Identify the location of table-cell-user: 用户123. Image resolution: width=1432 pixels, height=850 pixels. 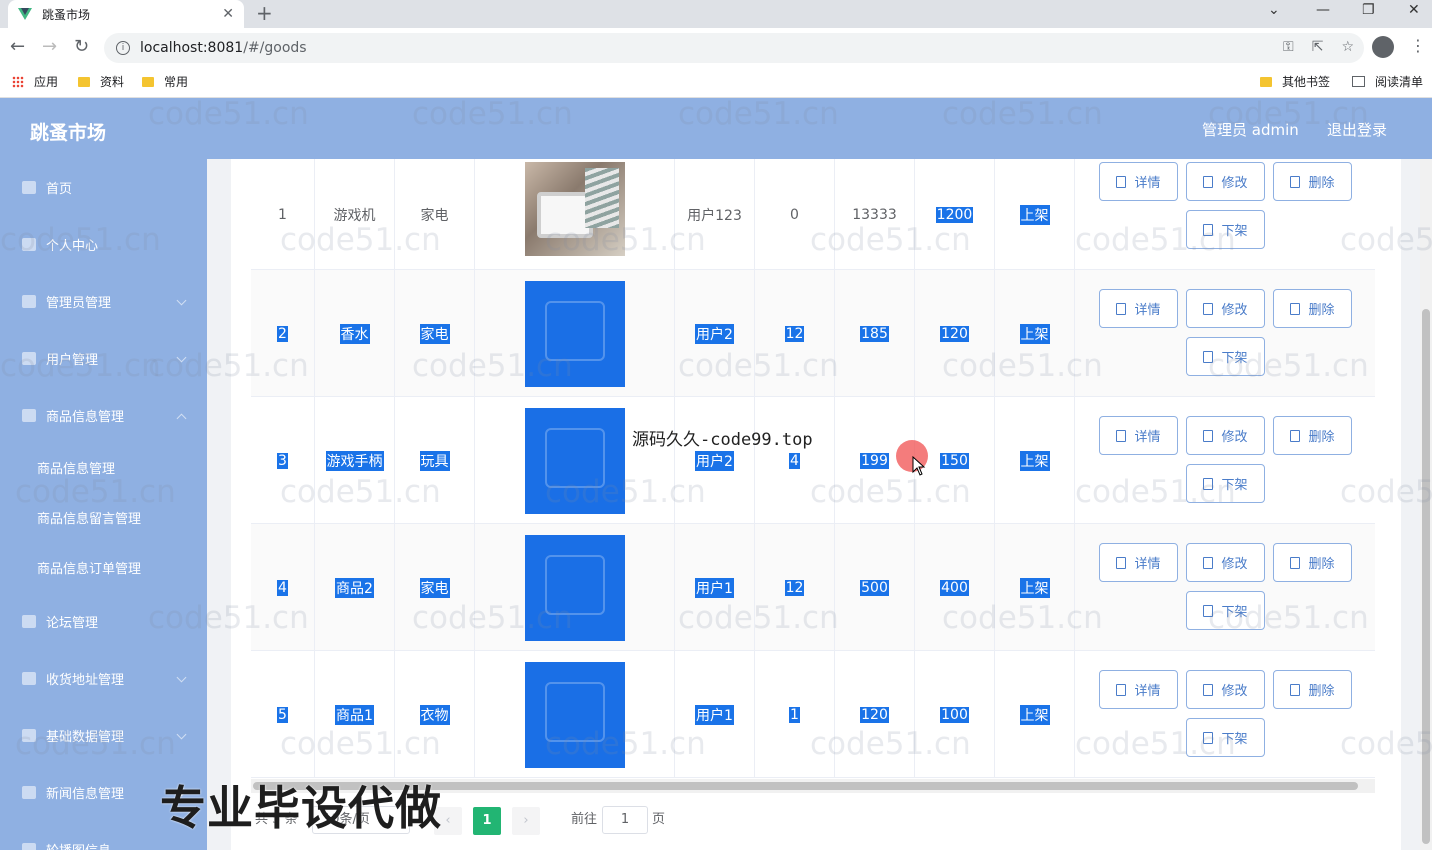
(715, 214).